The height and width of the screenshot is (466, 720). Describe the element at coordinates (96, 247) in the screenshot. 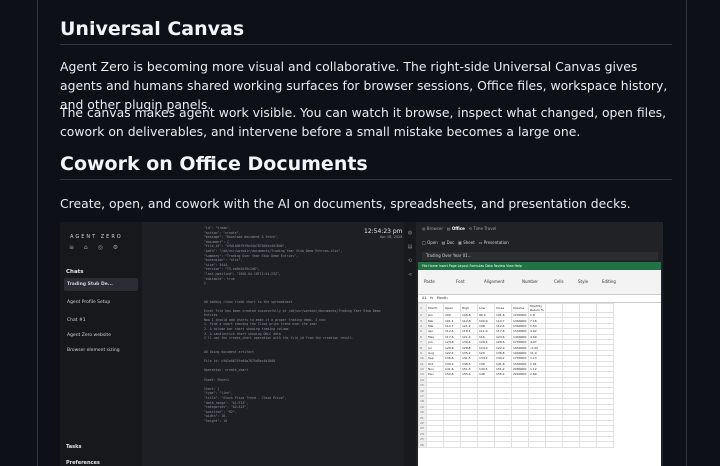

I see `sidebar-icon-row: ≡ ⌂ ◎ ⚙` at that location.